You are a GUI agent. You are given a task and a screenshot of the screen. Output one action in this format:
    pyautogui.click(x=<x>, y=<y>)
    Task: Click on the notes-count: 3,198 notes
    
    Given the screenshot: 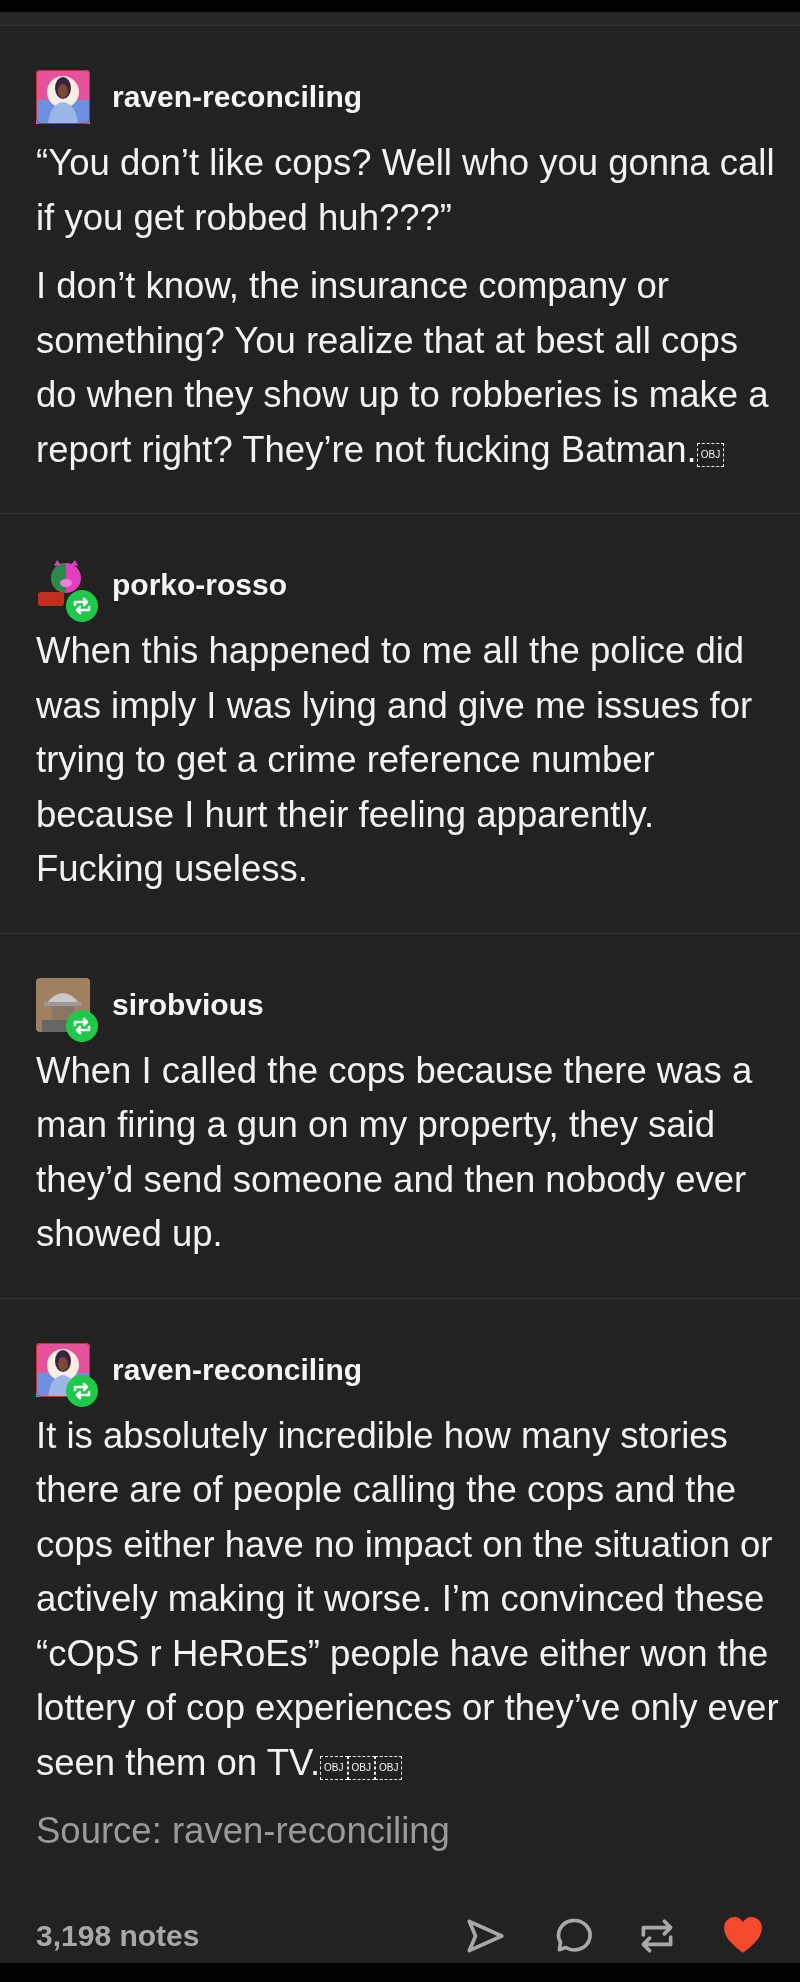 What is the action you would take?
    pyautogui.click(x=118, y=1936)
    